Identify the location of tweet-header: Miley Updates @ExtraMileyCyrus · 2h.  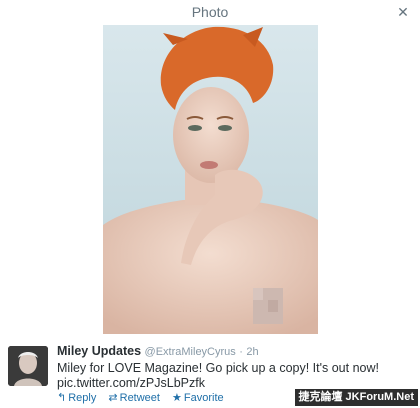
(234, 352).